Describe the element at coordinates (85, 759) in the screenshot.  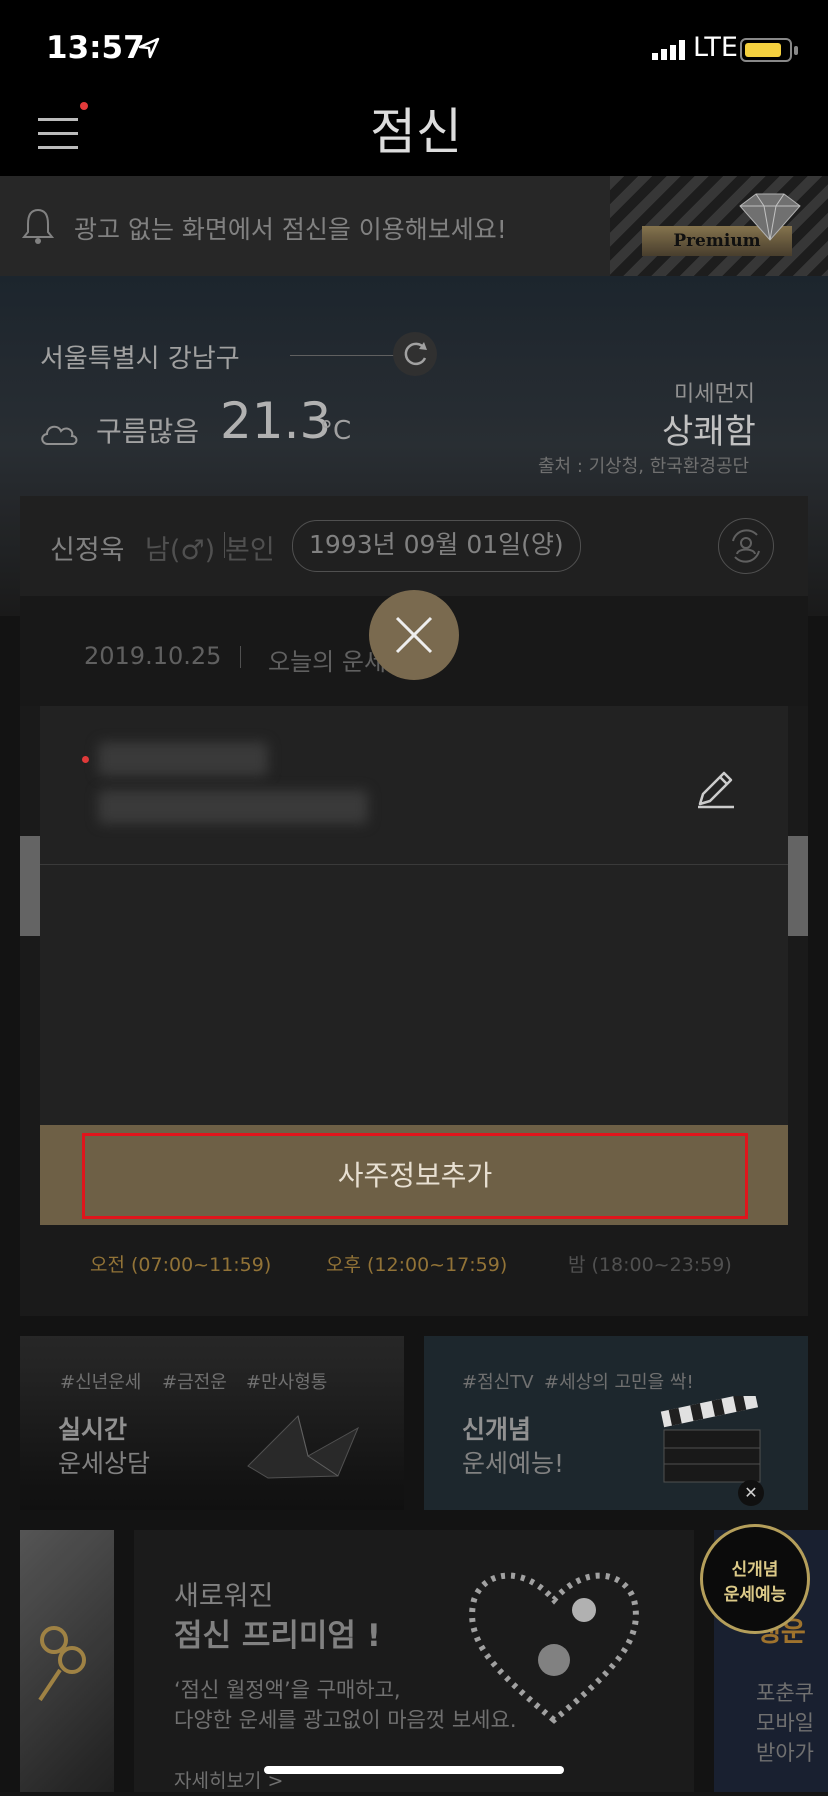
I see `active-indicator` at that location.